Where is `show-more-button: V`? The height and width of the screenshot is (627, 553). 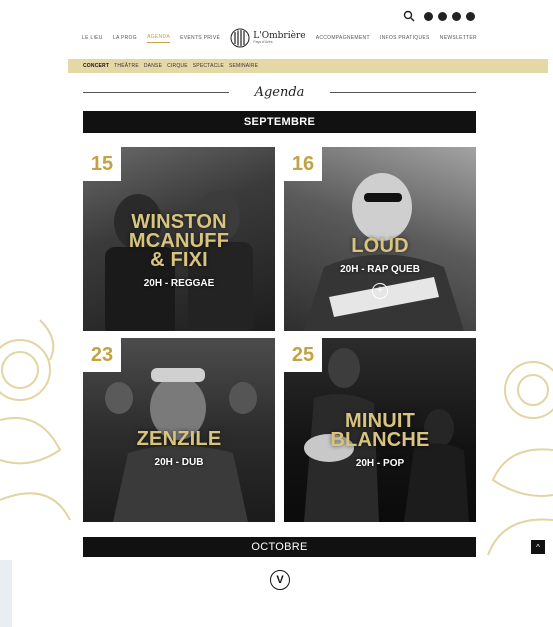
show-more-button: V is located at coordinates (280, 580).